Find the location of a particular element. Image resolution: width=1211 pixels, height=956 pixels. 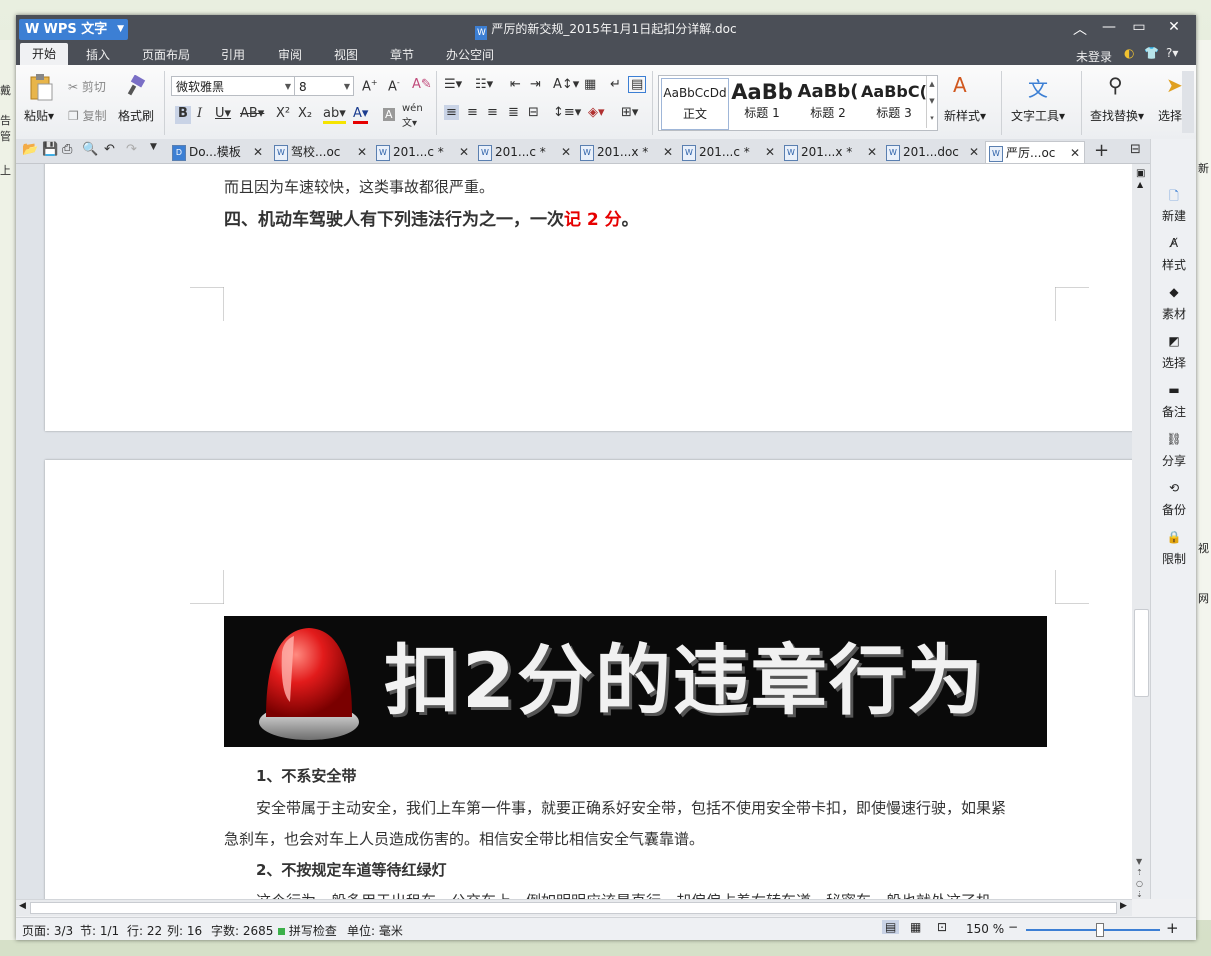

numbering-icon: ☷▾ is located at coordinates (484, 84).